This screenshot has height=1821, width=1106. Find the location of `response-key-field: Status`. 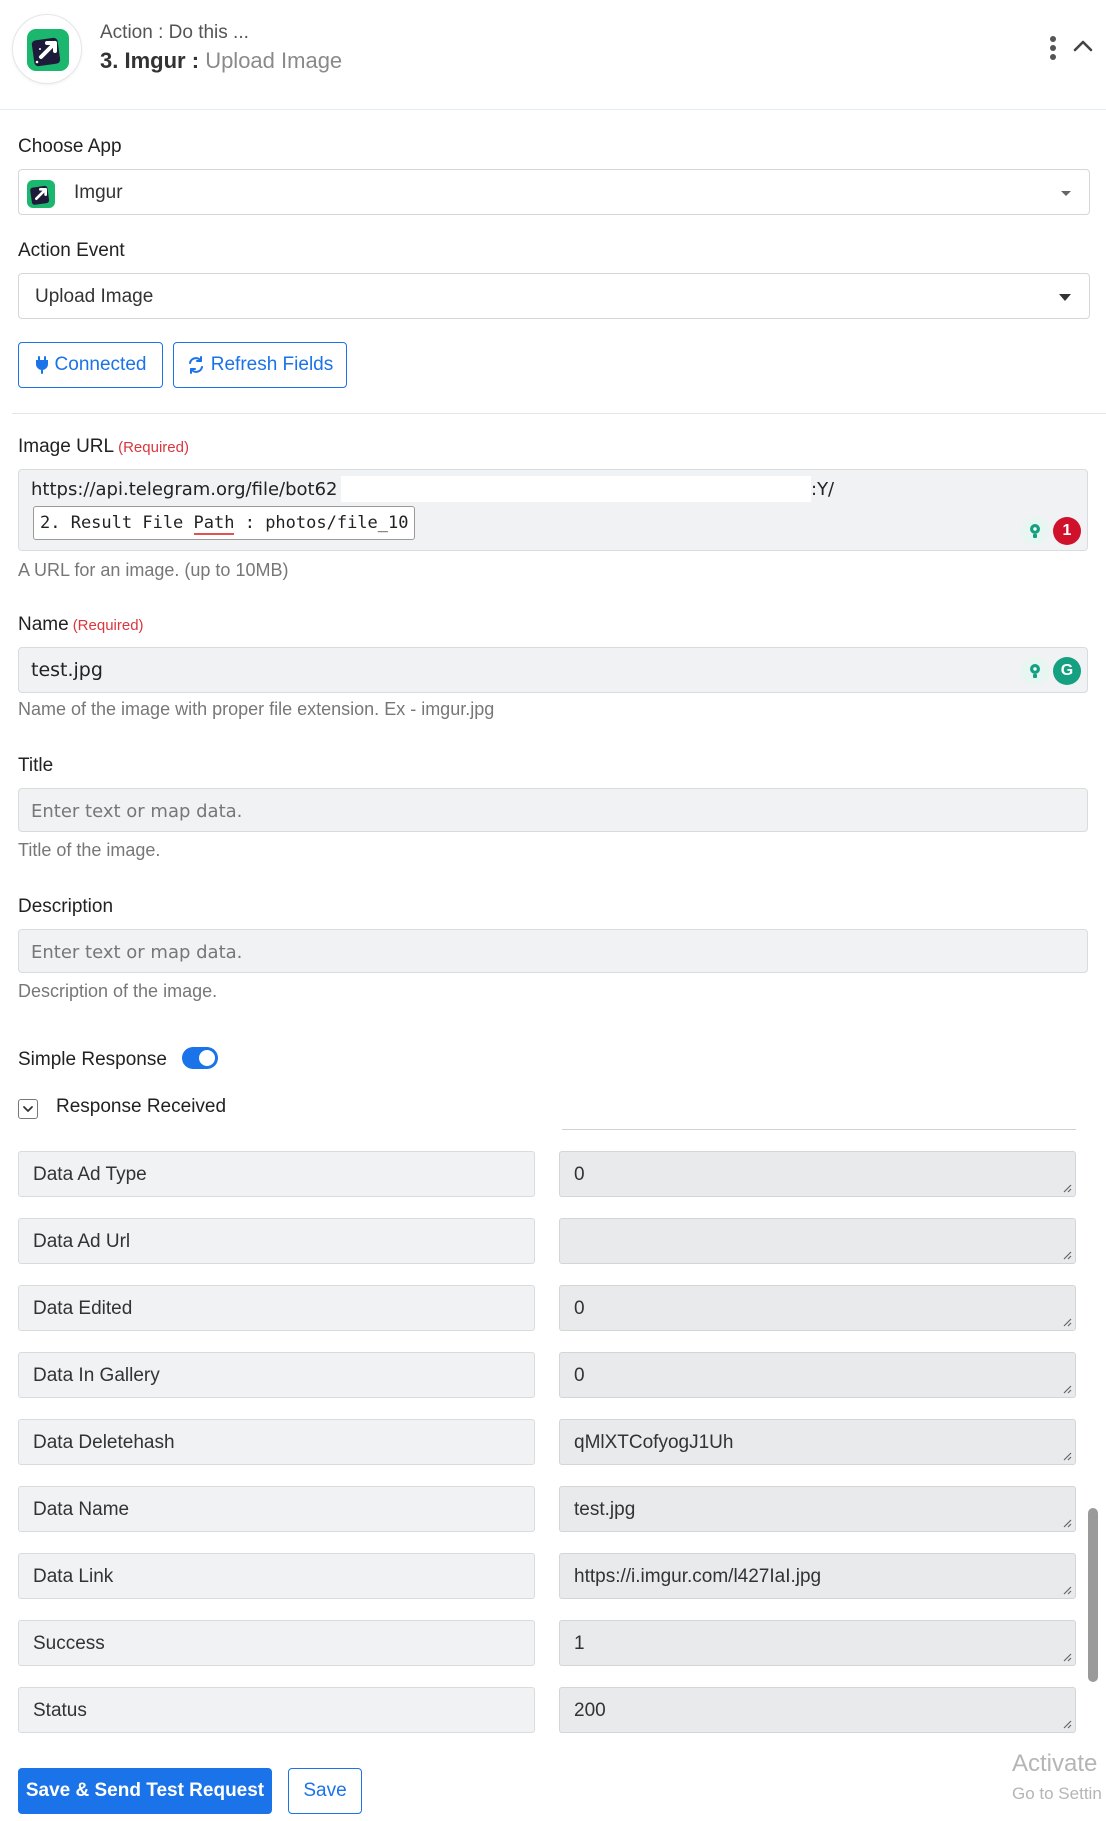

response-key-field: Status is located at coordinates (276, 1710).